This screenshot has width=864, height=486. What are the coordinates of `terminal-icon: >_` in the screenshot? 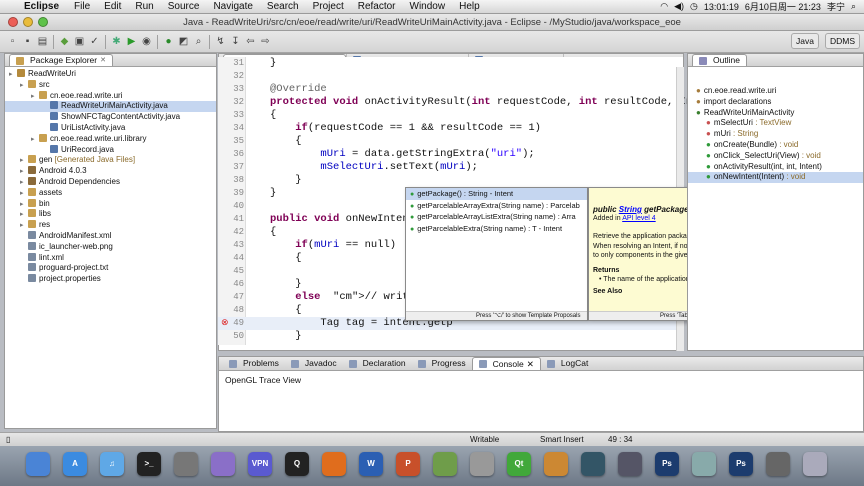 It's located at (149, 464).